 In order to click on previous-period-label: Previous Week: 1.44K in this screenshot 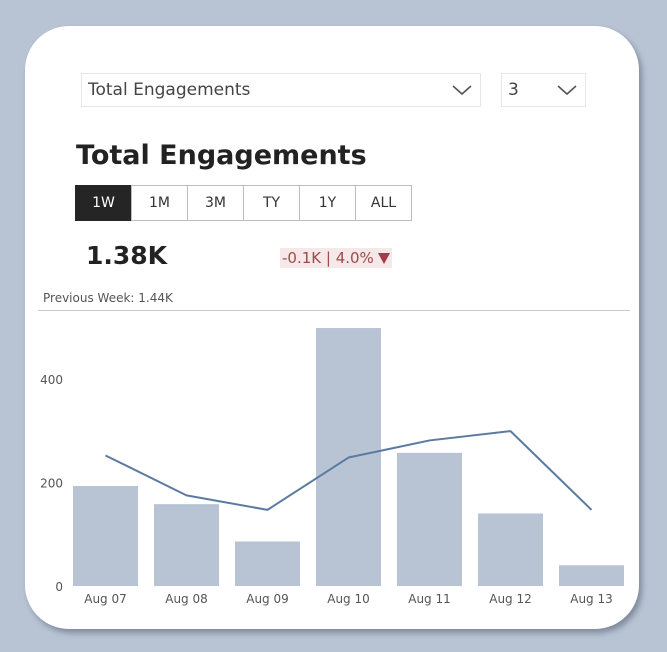, I will do `click(108, 298)`.